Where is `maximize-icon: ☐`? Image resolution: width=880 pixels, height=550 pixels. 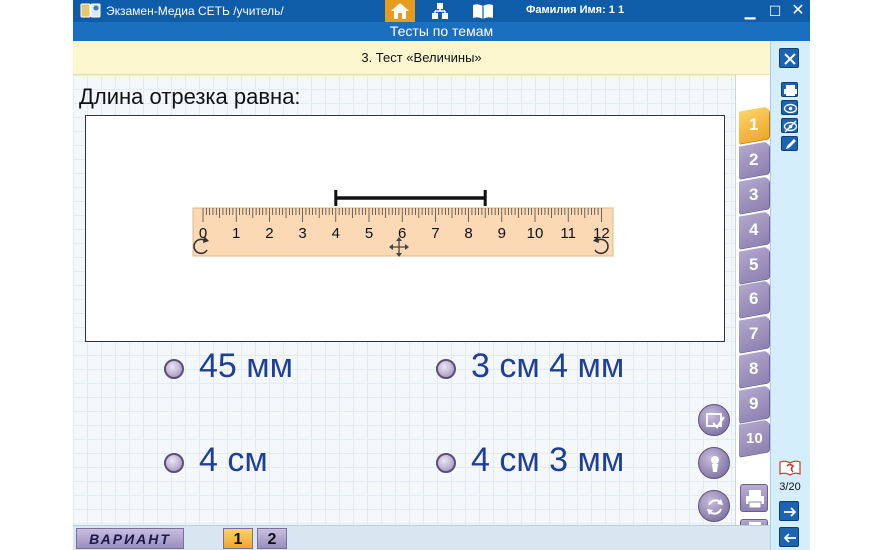
maximize-icon: ☐ is located at coordinates (775, 11).